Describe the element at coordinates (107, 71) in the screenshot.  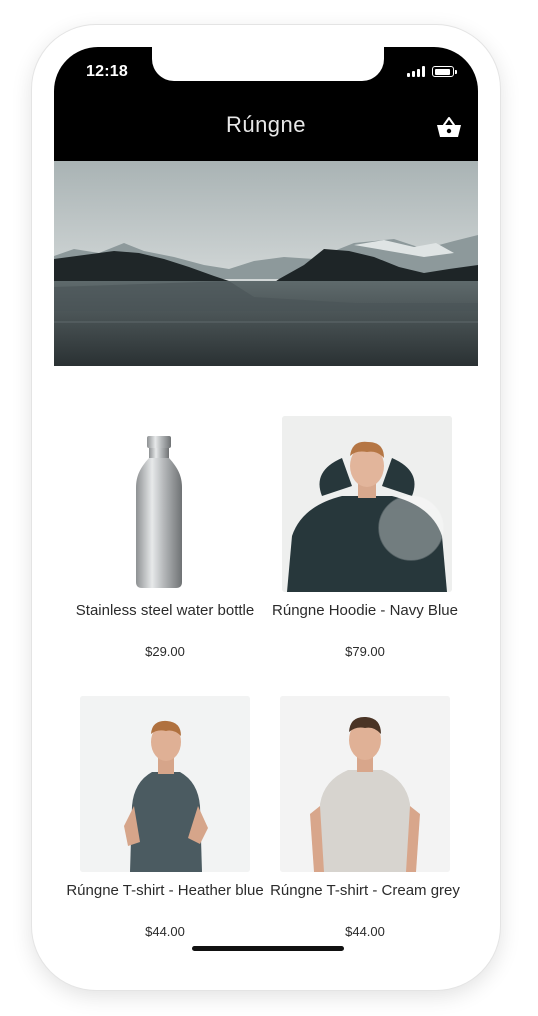
I see `status-time: 12:18` at that location.